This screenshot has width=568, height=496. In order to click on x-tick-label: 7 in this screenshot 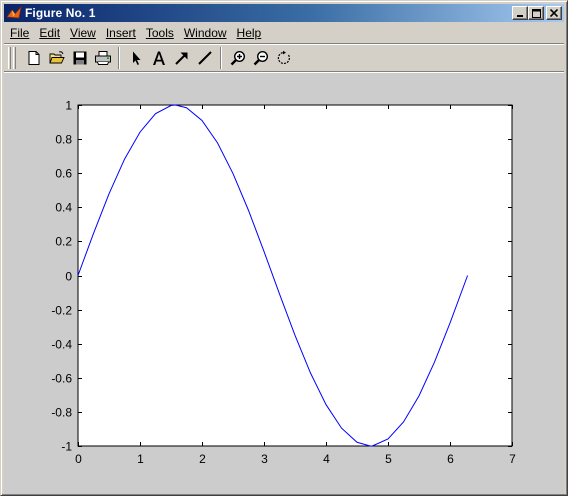, I will do `click(512, 459)`.